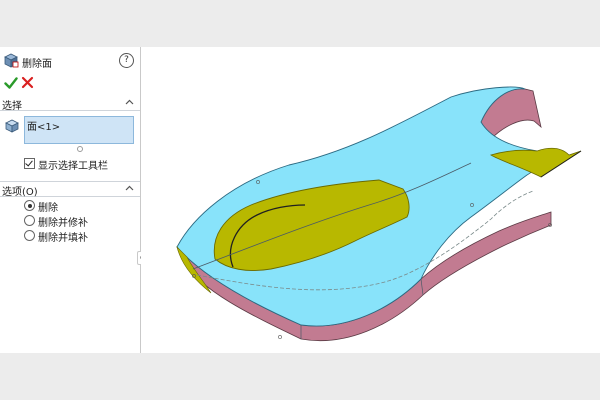 The image size is (600, 400). I want to click on close-icon, so click(27, 82).